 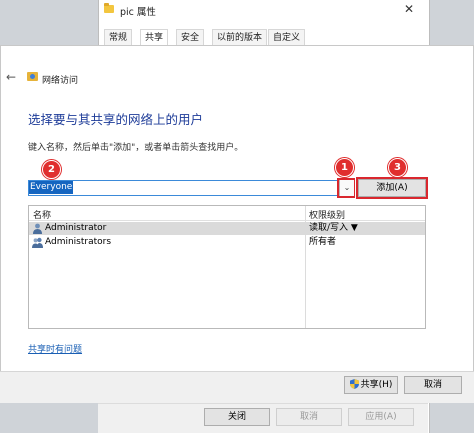 What do you see at coordinates (344, 167) in the screenshot?
I see `step-badge-1: 1` at bounding box center [344, 167].